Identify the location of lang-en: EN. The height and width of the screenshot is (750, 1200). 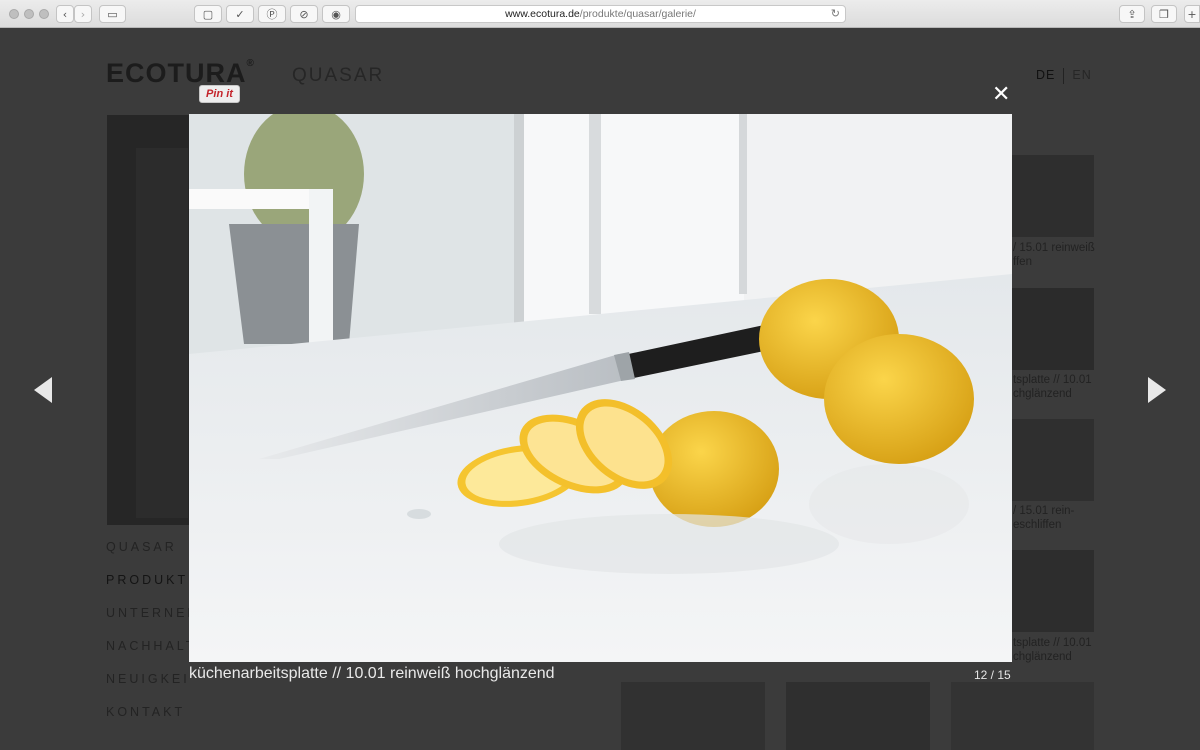
(1081, 76).